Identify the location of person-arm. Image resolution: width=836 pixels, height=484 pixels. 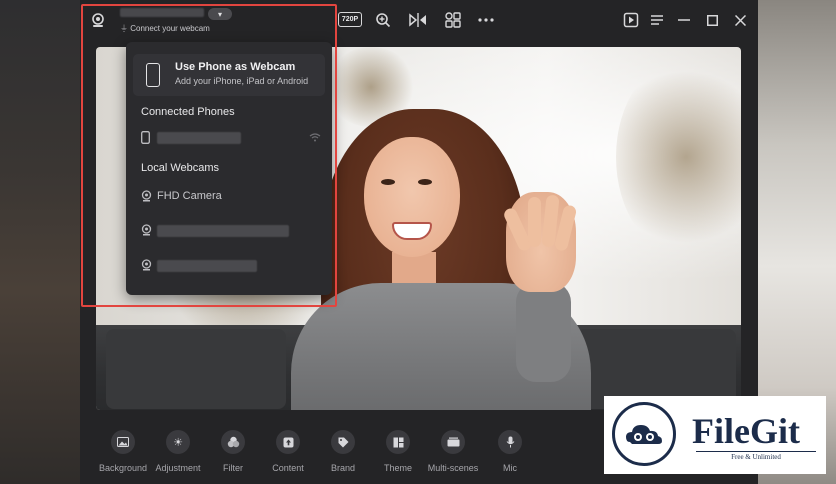
(543, 332).